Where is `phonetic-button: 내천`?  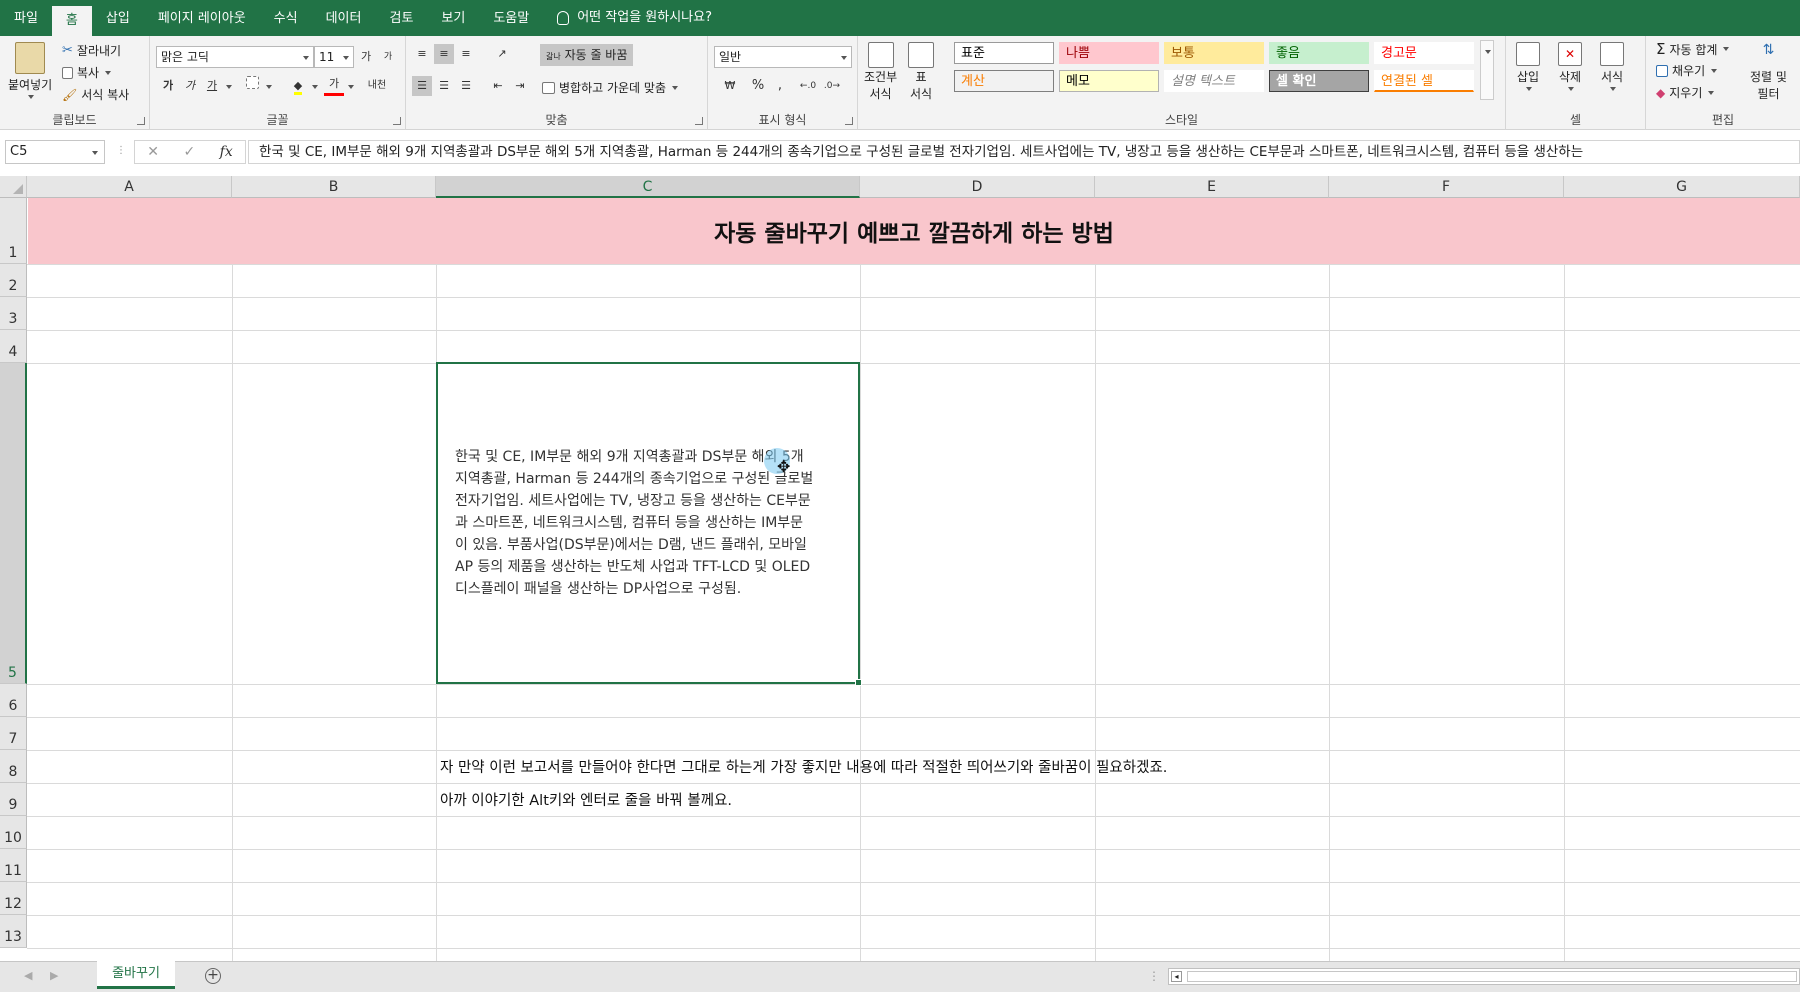
phonetic-button: 내천 is located at coordinates (377, 86).